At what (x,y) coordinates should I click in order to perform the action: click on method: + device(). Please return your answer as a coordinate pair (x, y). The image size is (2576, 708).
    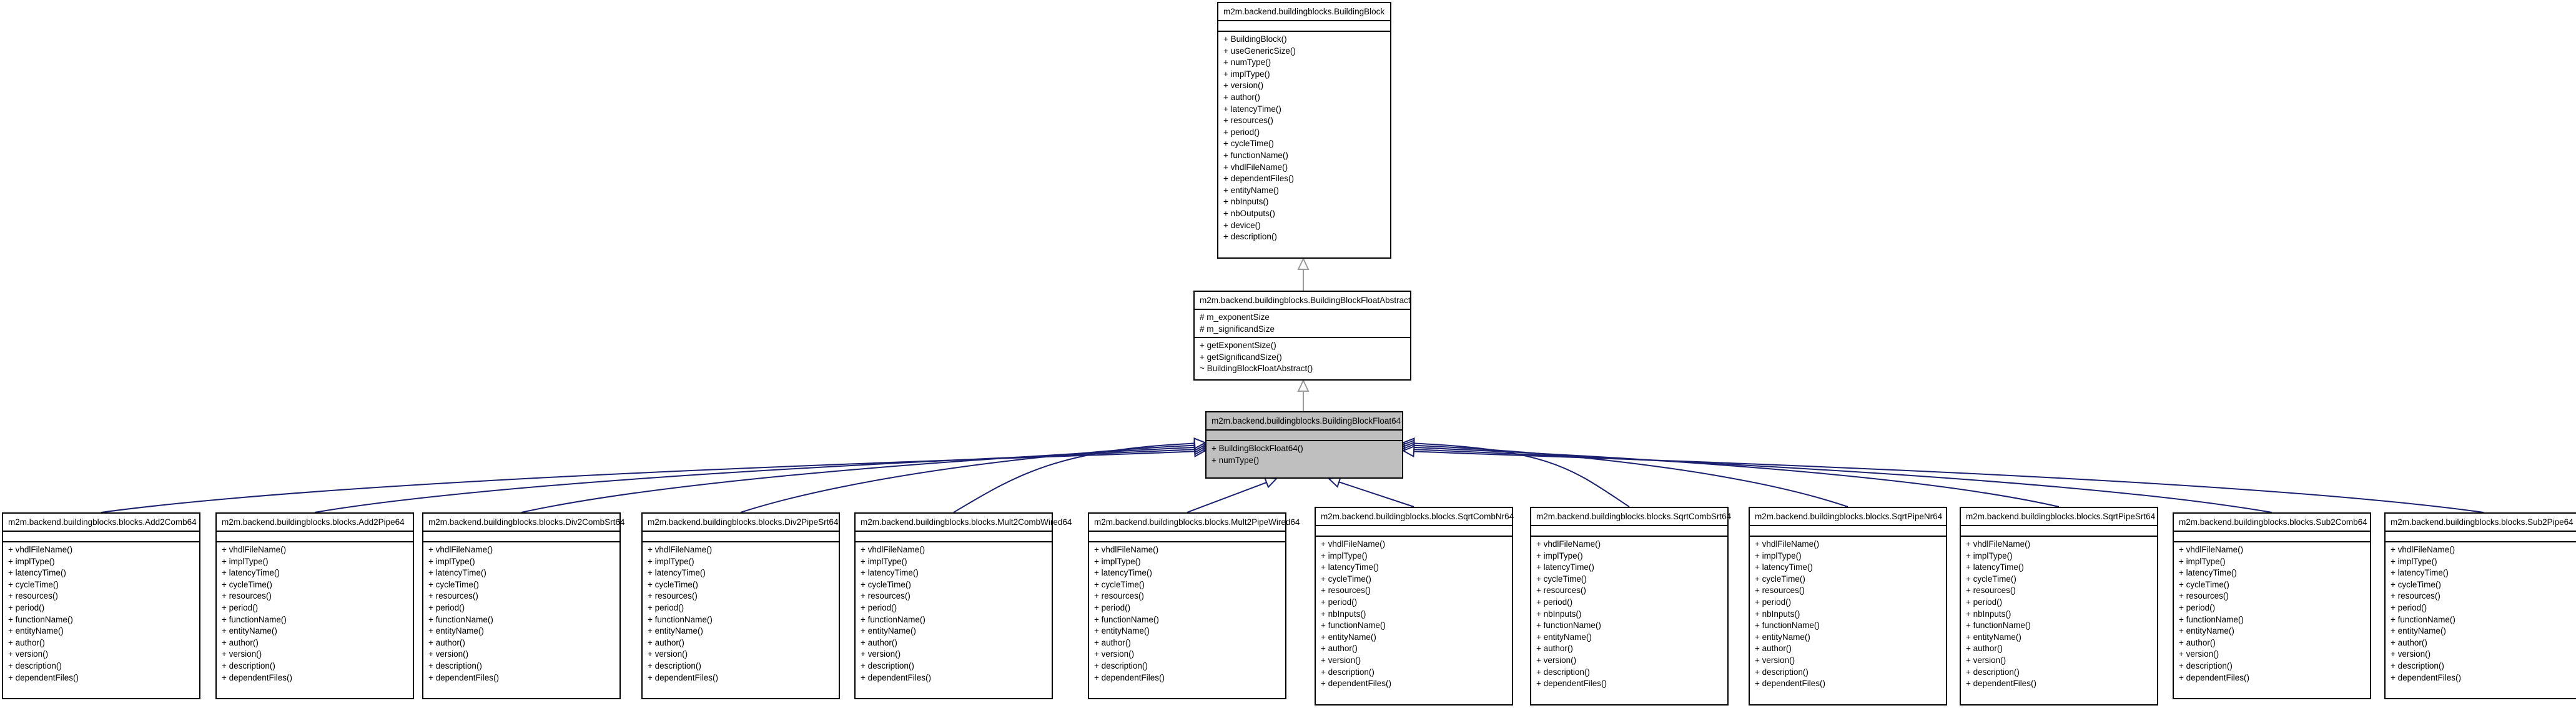
    Looking at the image, I should click on (1242, 225).